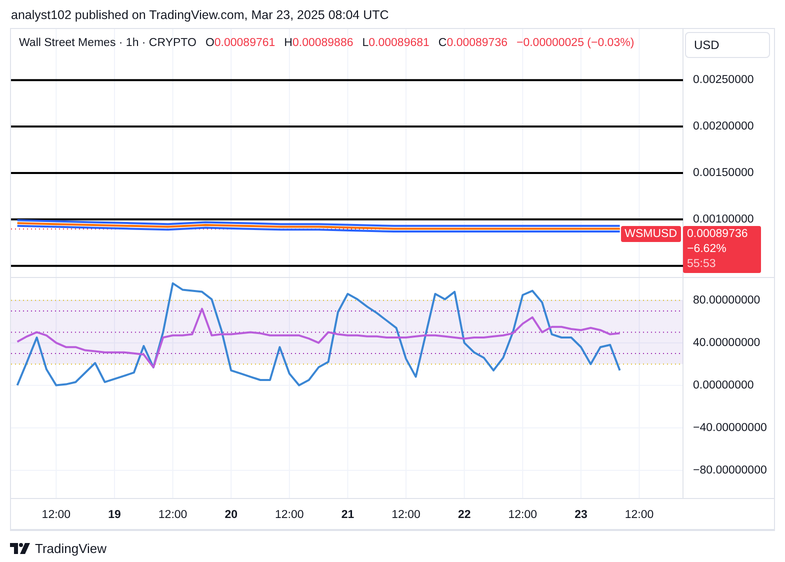 This screenshot has height=562, width=785. I want to click on axis-label: 0.00100000, so click(723, 219).